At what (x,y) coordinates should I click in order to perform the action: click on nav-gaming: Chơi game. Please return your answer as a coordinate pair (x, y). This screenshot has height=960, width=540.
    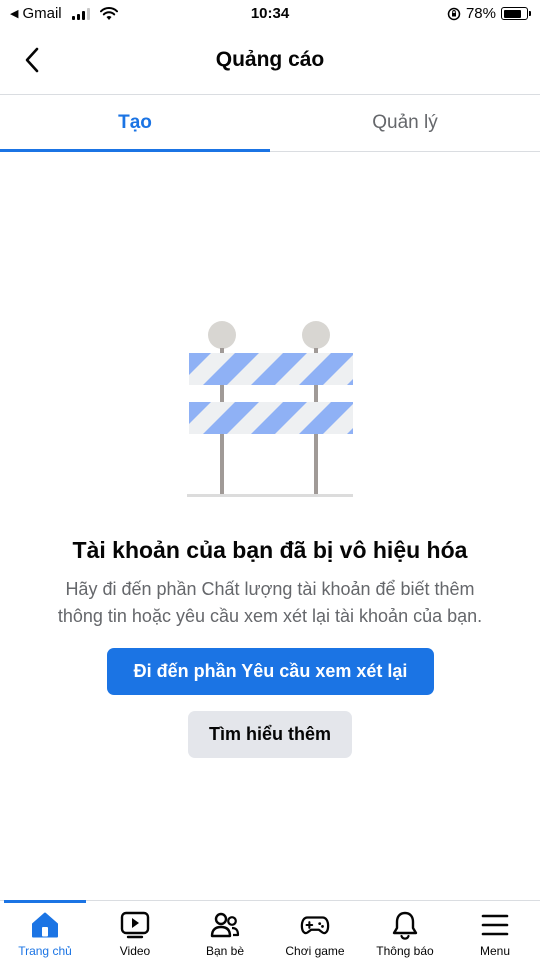
    Looking at the image, I should click on (315, 930).